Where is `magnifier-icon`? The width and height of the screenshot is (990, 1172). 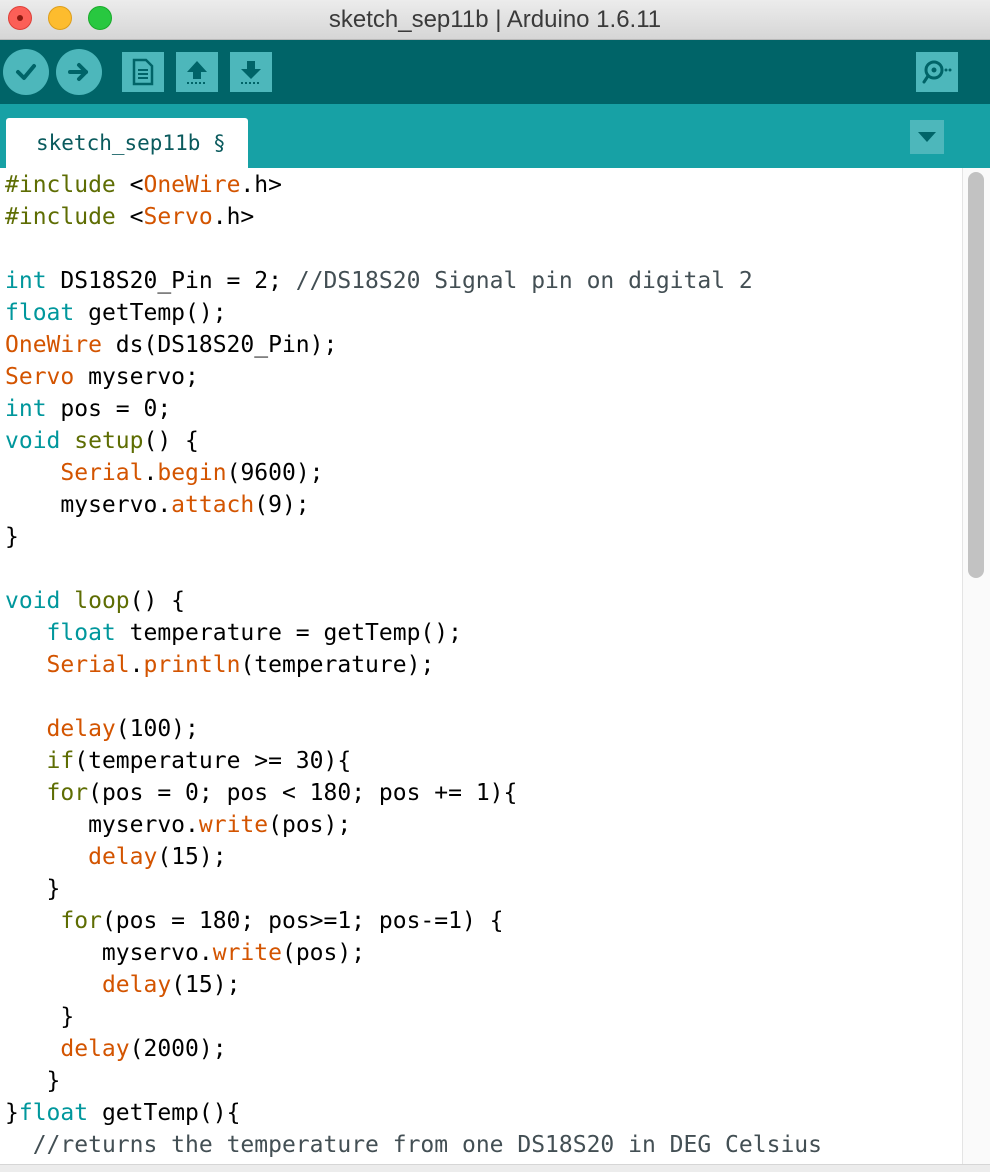
magnifier-icon is located at coordinates (937, 72).